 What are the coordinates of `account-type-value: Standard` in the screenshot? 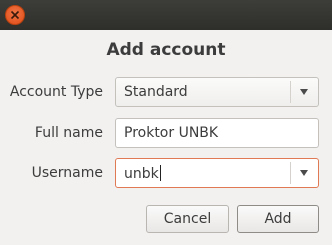 It's located at (156, 92).